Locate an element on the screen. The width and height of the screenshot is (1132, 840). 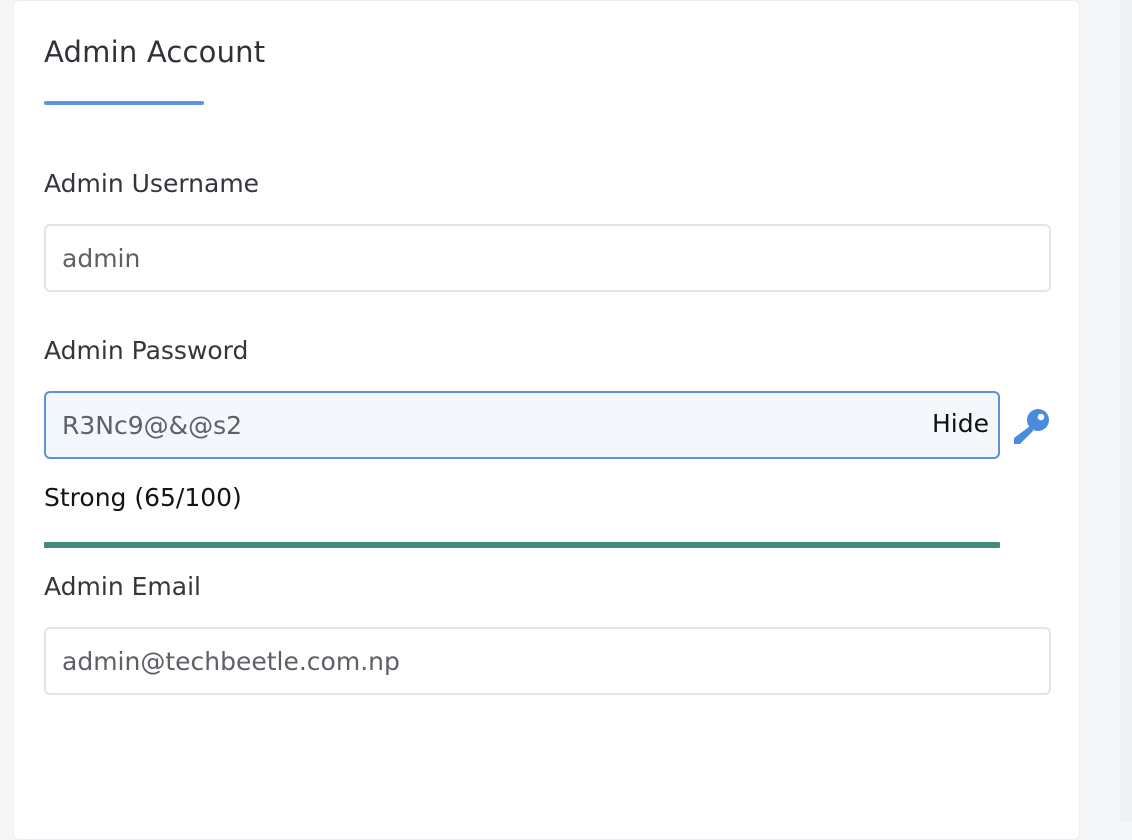
section-title: Admin Account is located at coordinates (155, 52).